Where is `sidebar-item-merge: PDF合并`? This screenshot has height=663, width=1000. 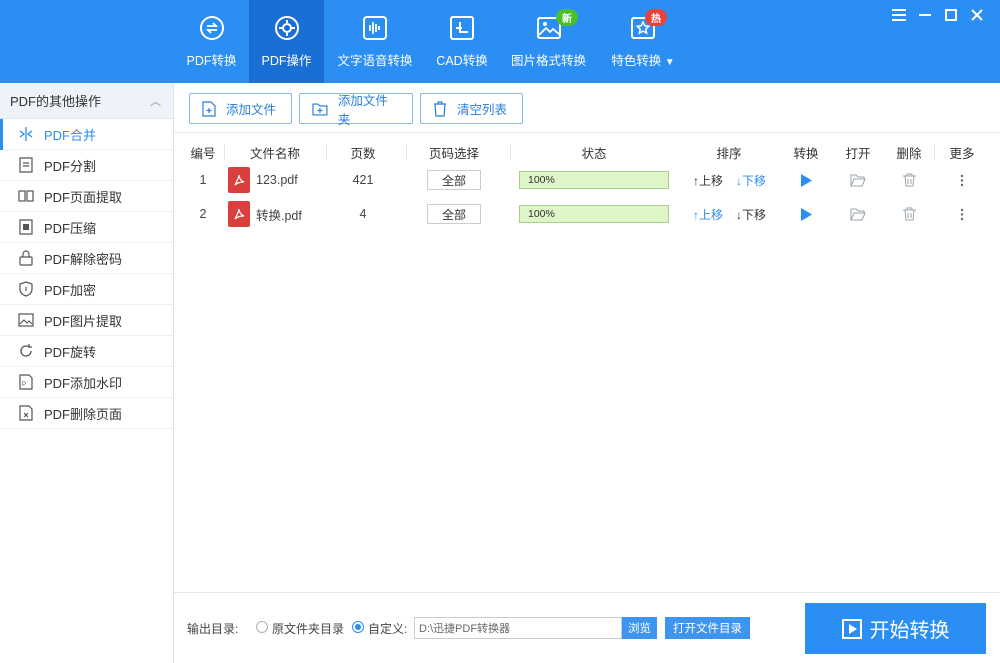 sidebar-item-merge: PDF合并 is located at coordinates (86, 134).